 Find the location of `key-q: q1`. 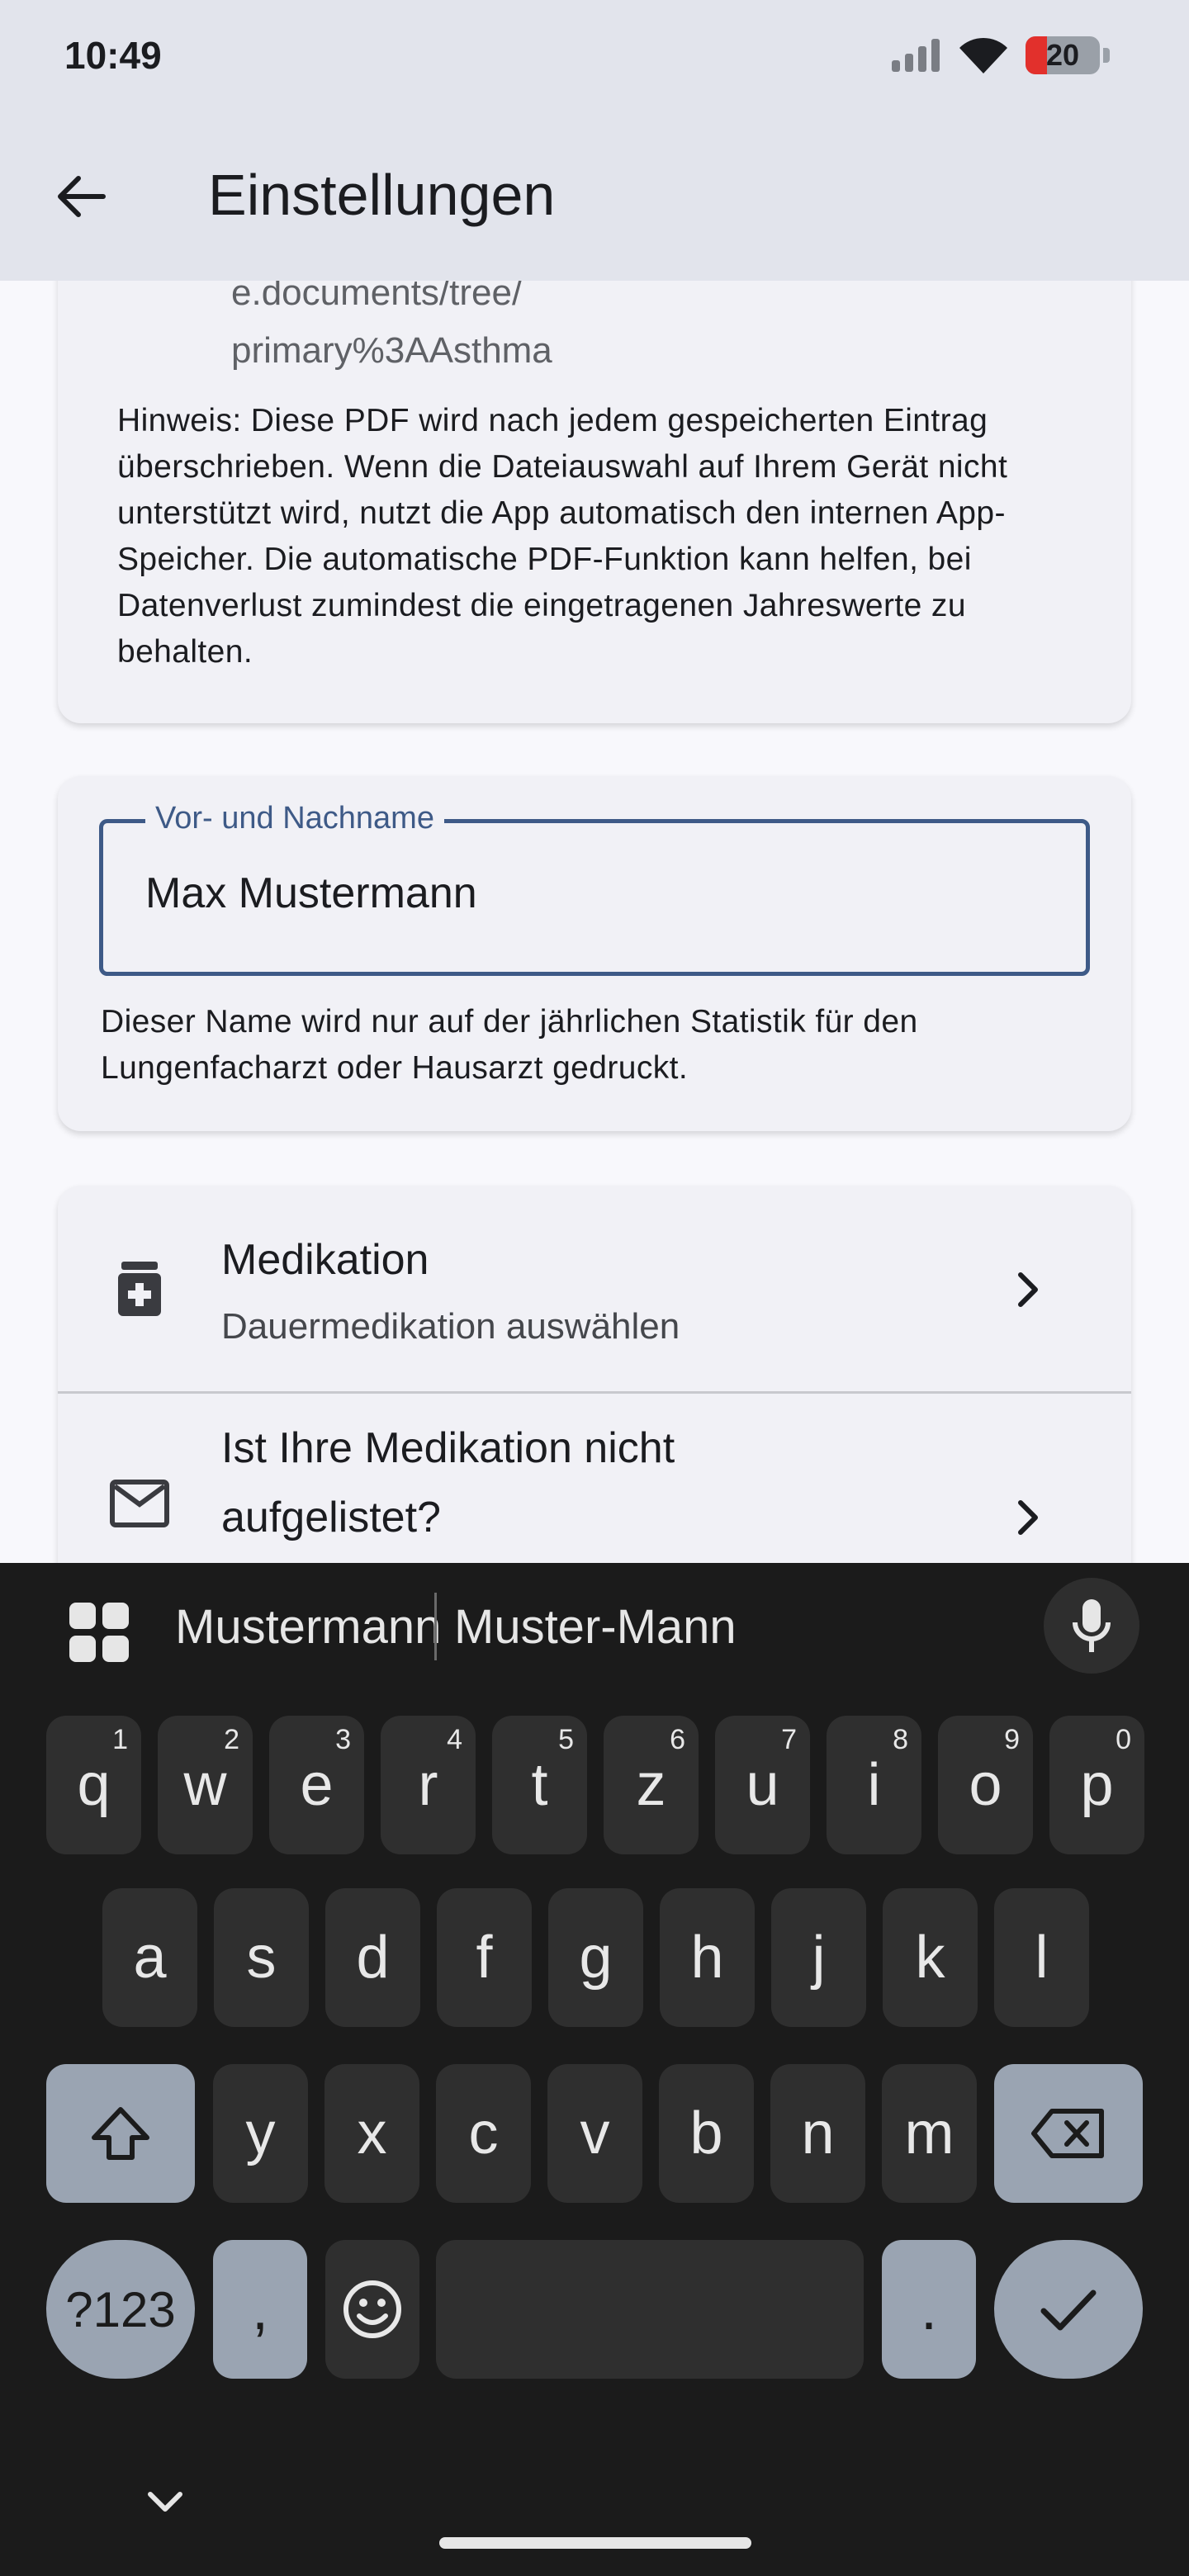

key-q: q1 is located at coordinates (93, 1785).